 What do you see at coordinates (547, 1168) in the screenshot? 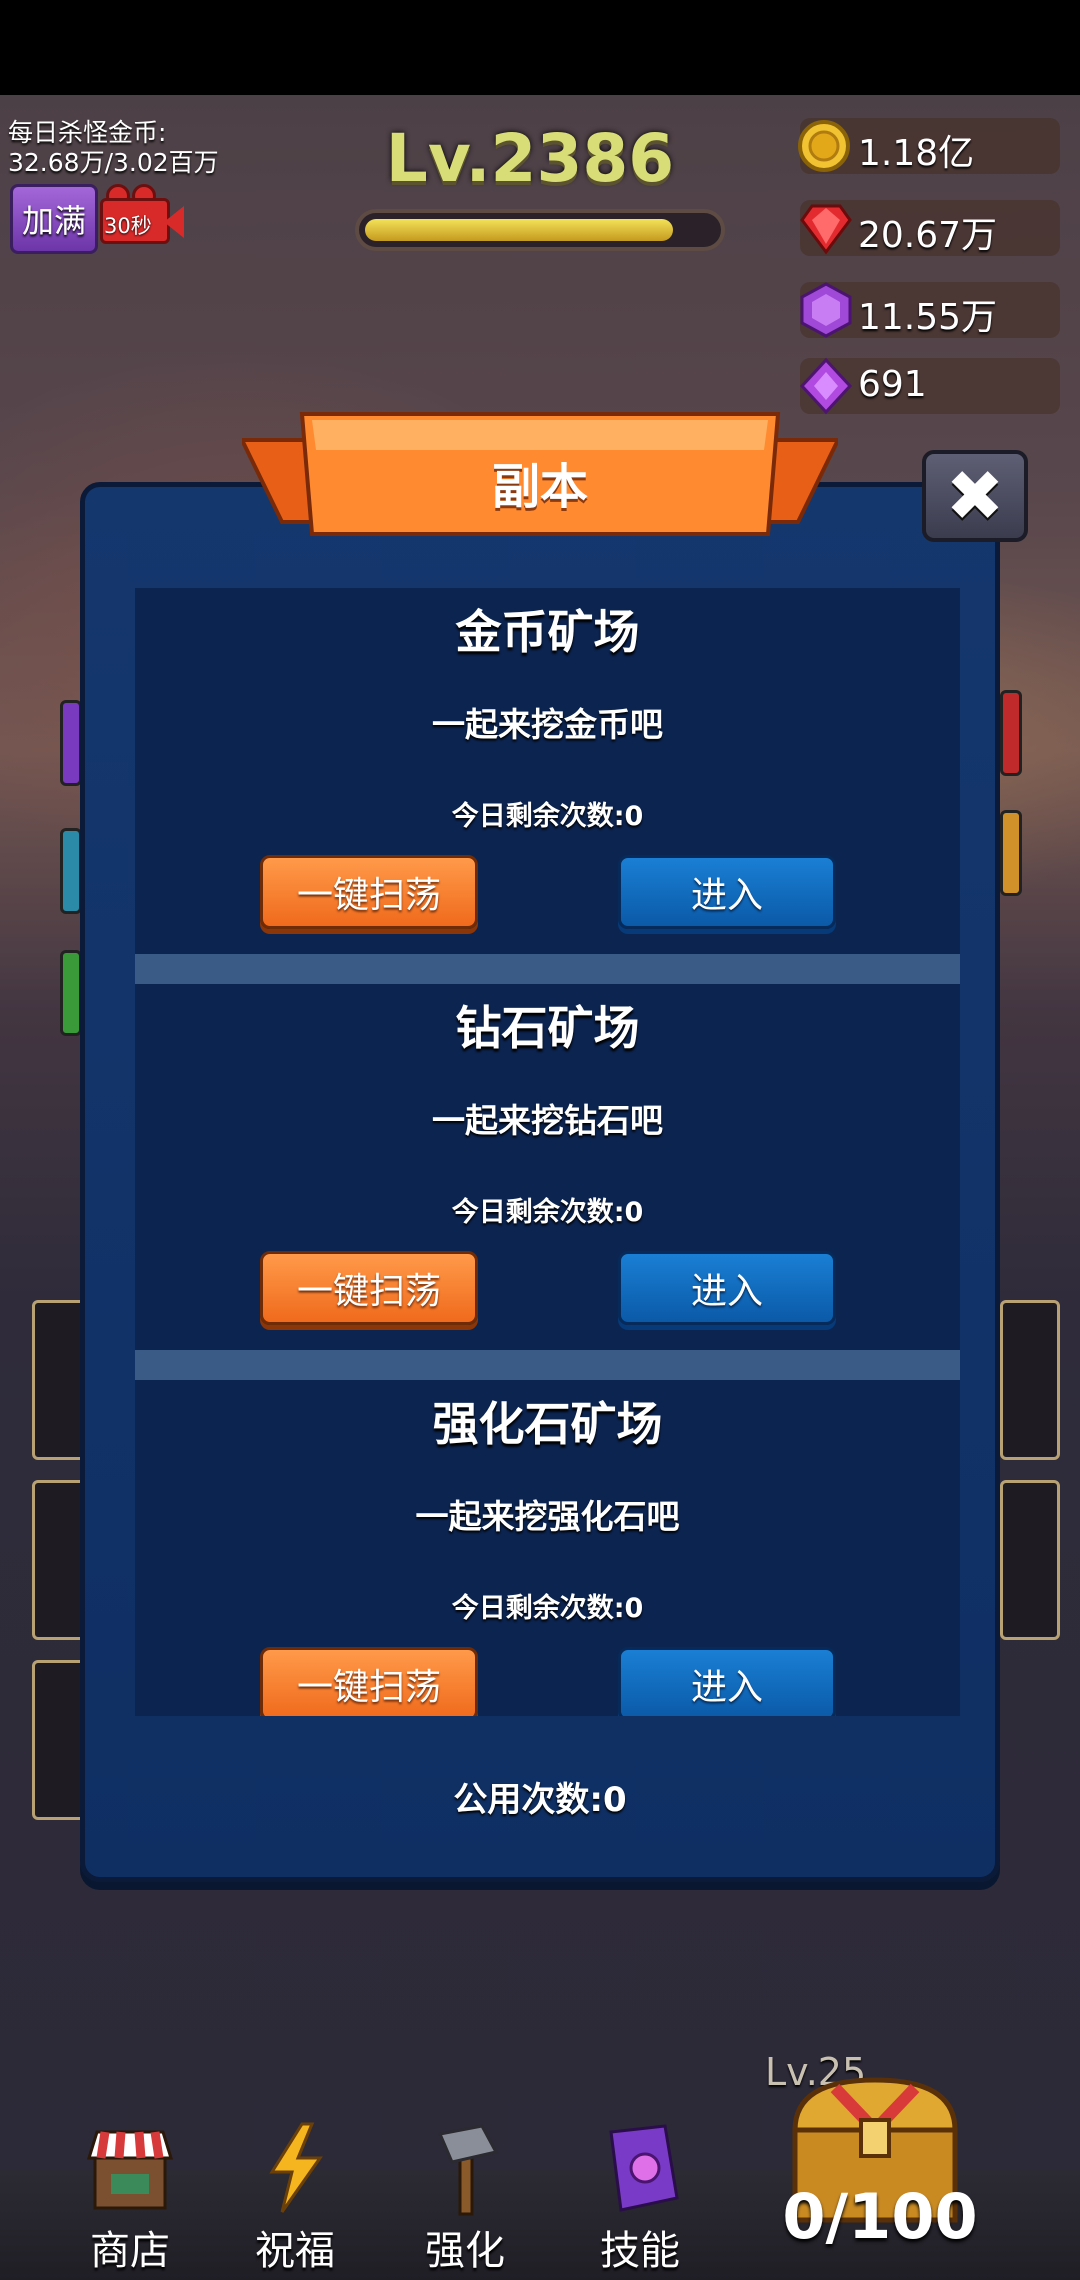
I see `dungeon-card-diamond: 钻石矿场 一起来挖钻石吧 今日剩余次数:0 一键扫荡 进入` at bounding box center [547, 1168].